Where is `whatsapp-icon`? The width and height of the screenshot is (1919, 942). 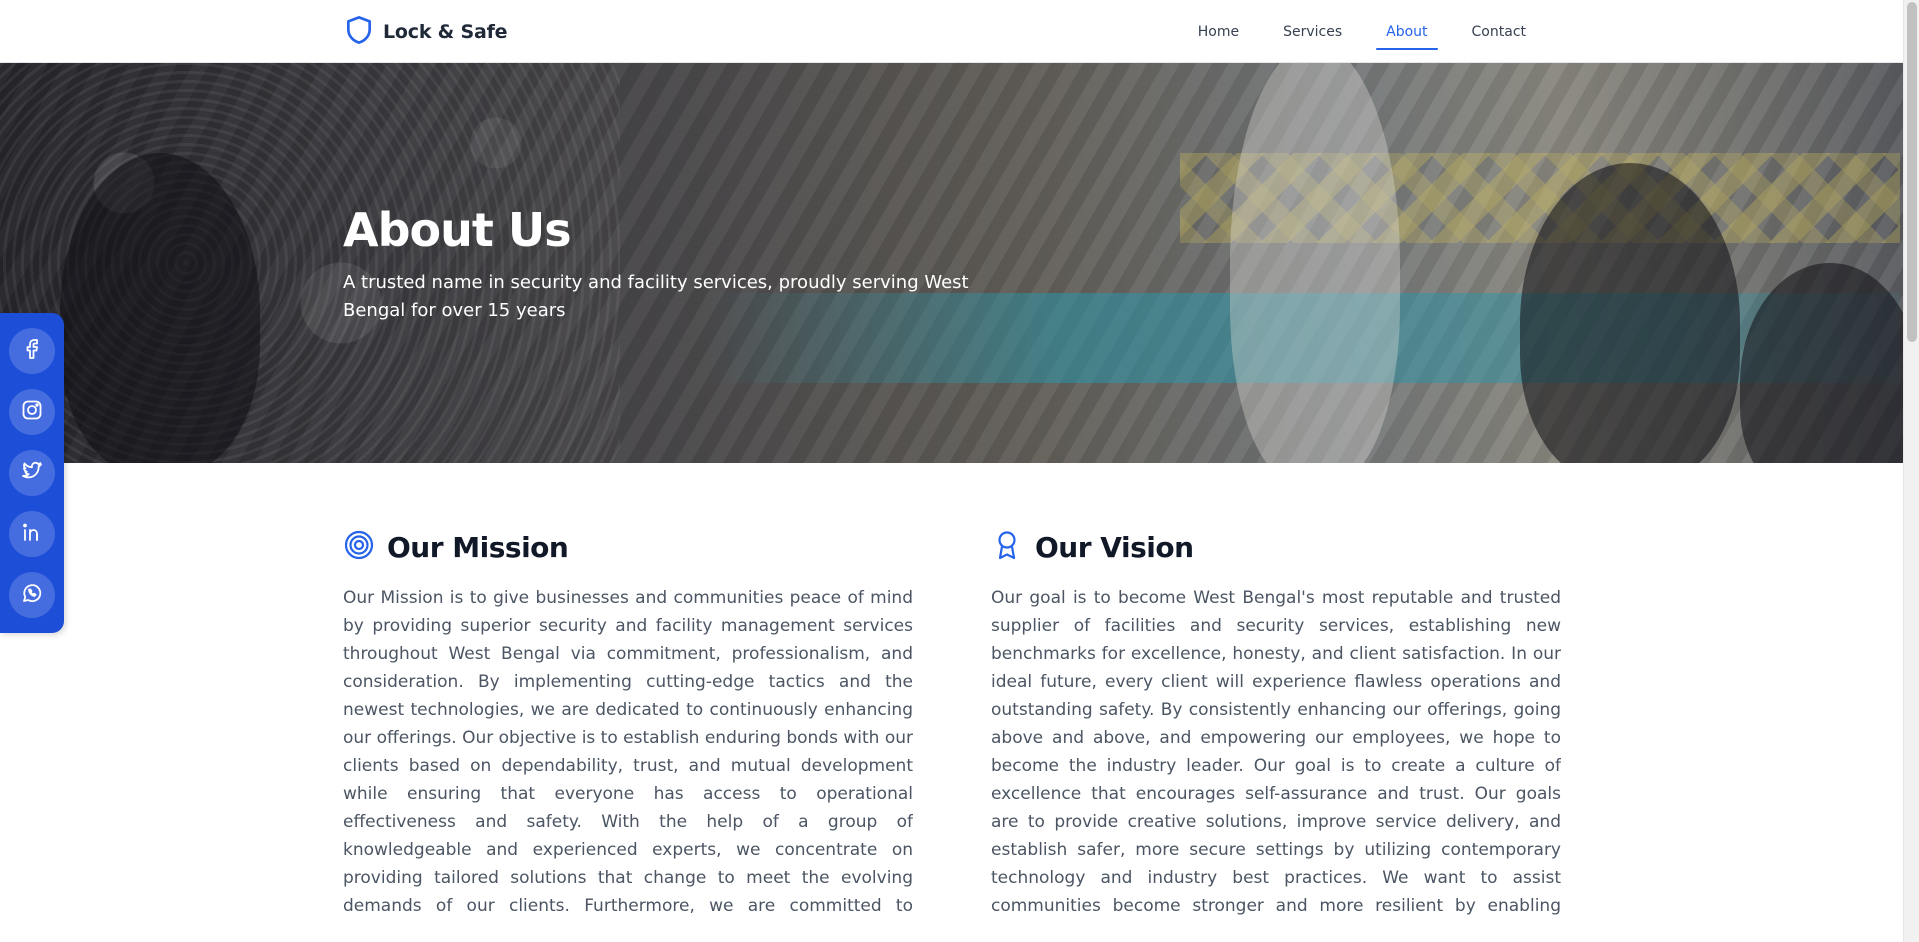
whatsapp-icon is located at coordinates (32, 595).